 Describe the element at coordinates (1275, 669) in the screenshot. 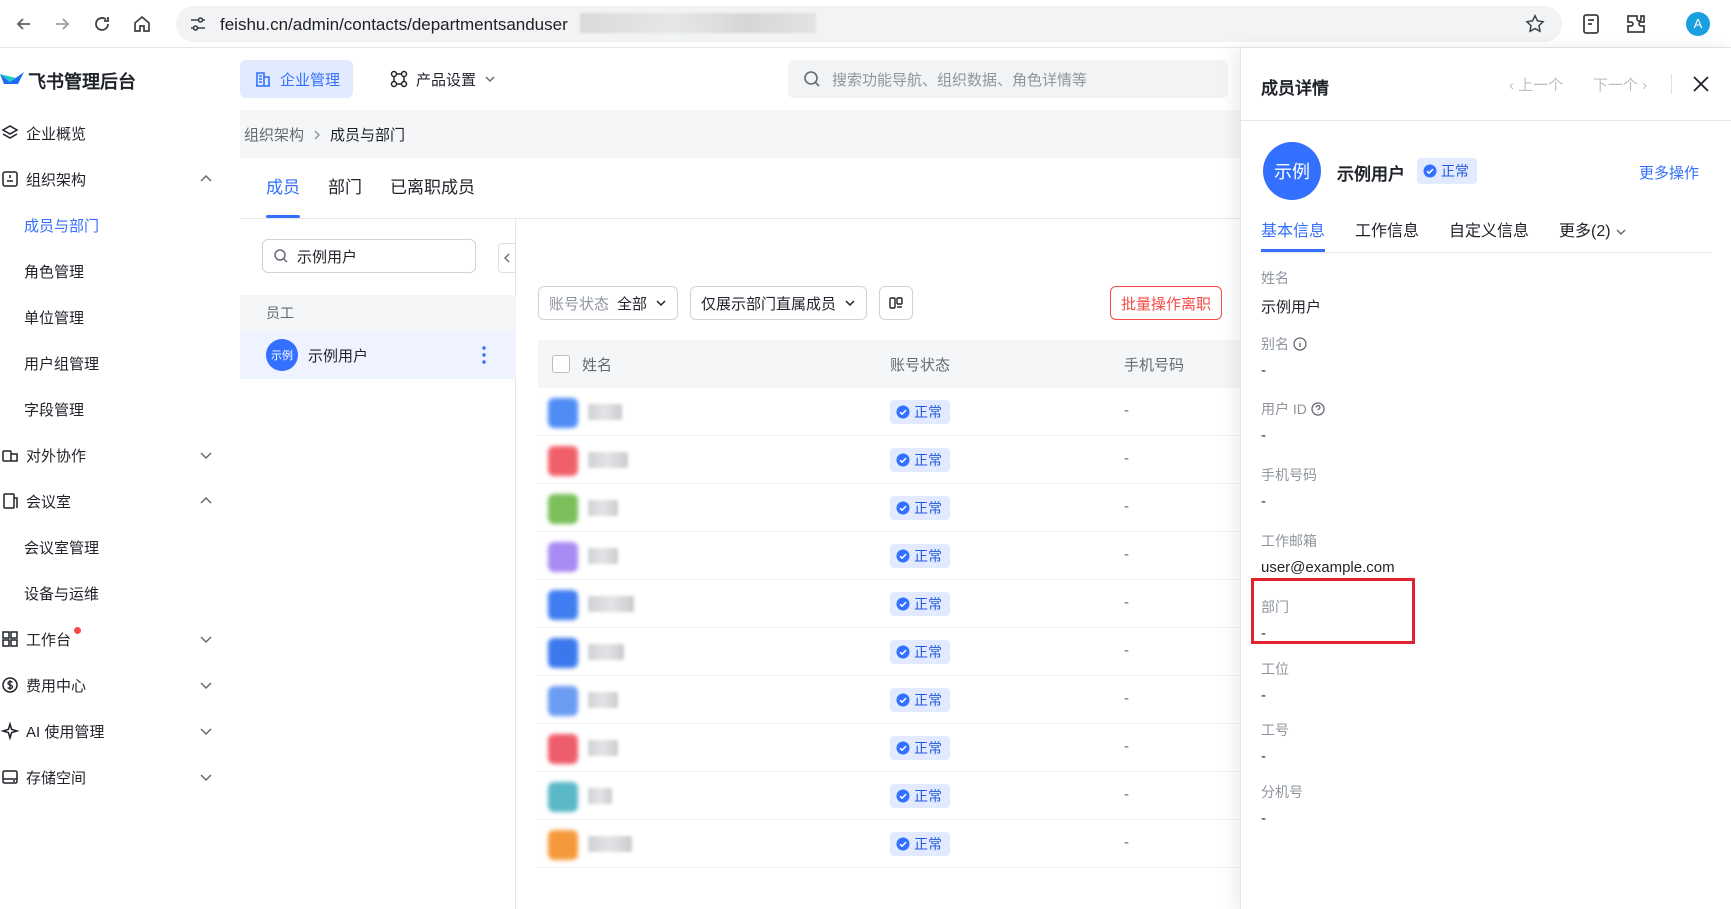

I see `field-label: 工位` at that location.